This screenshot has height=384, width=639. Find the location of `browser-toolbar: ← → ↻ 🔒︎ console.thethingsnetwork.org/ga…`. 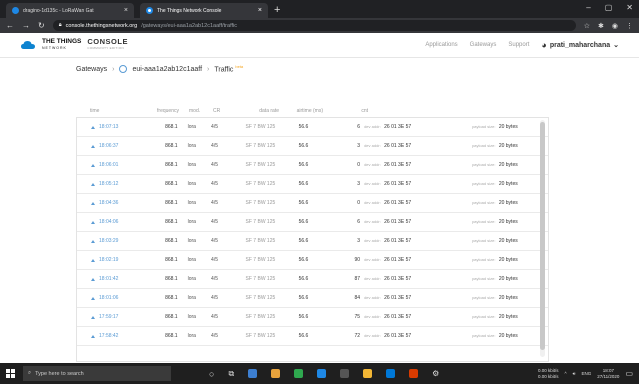

browser-toolbar: ← → ↻ 🔒︎ console.thethingsnetwork.org/ga… is located at coordinates (319, 25).